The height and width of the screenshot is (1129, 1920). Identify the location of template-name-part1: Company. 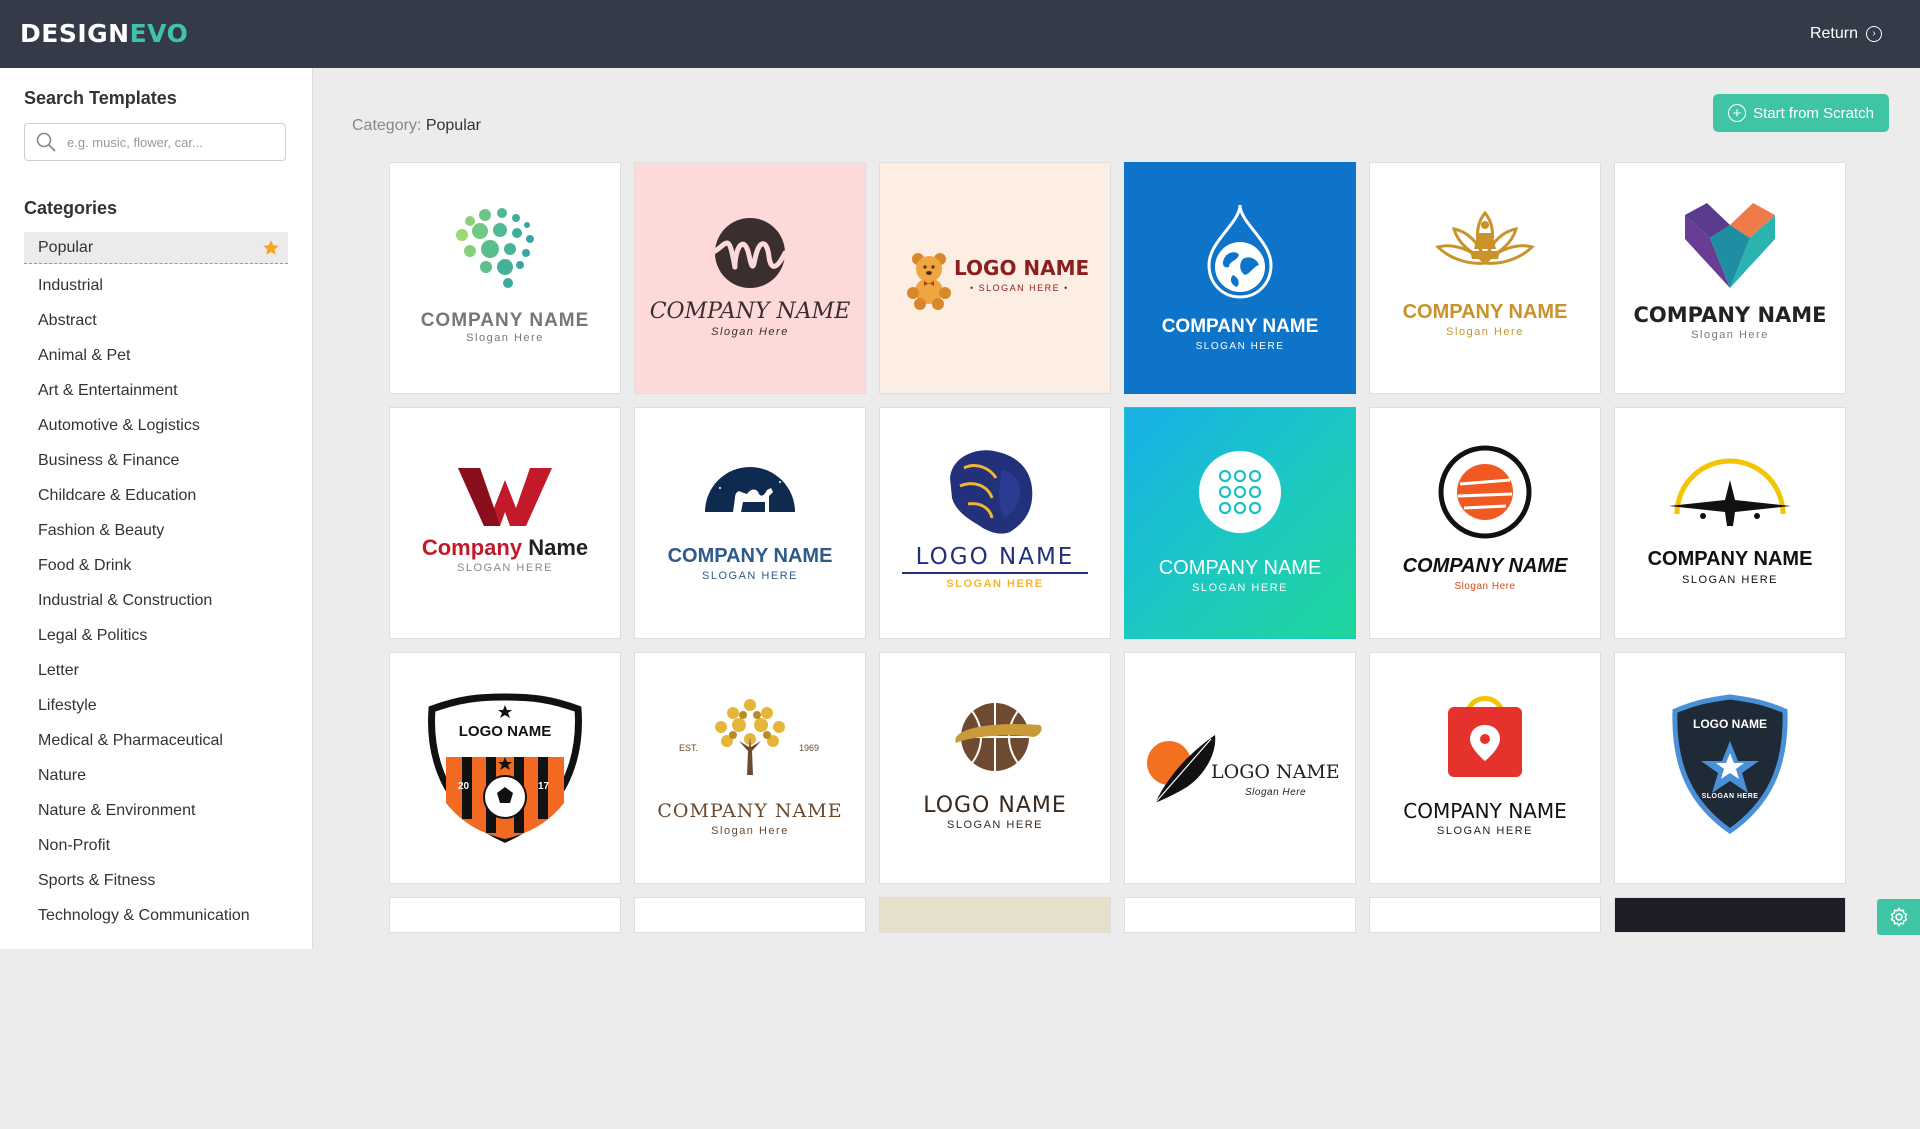
(472, 547).